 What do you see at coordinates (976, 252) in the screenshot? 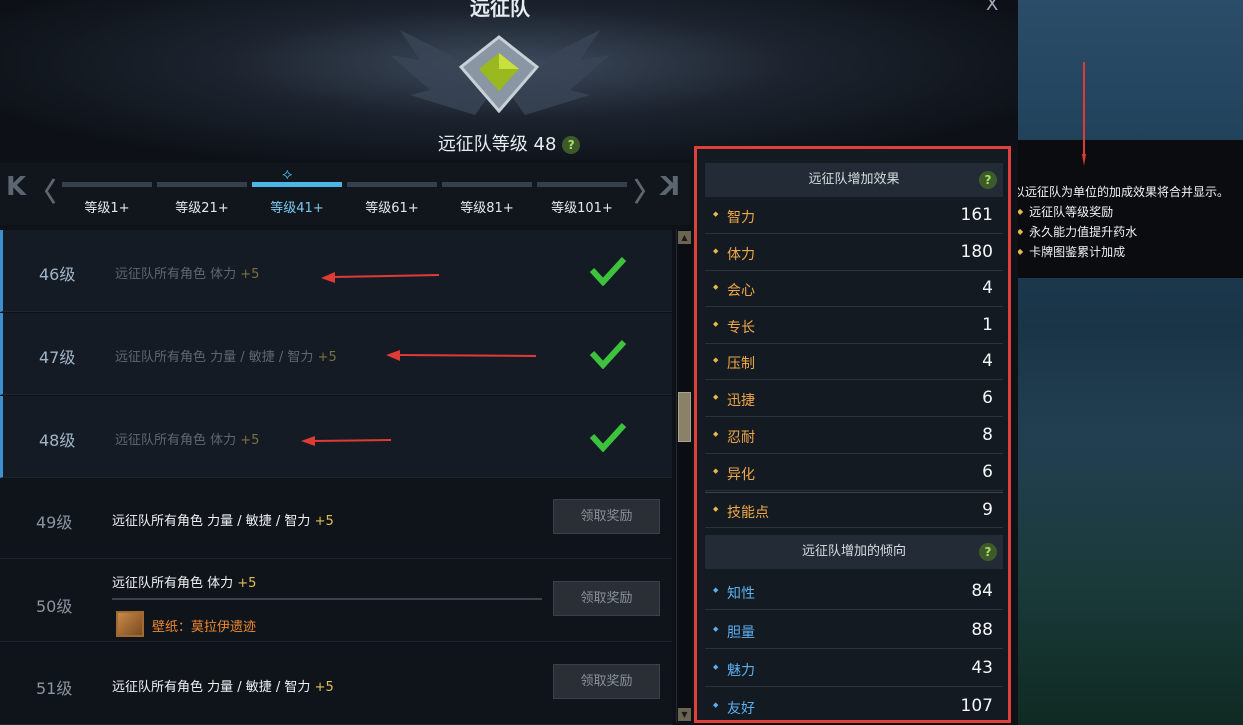
I see `stat-value: 180` at bounding box center [976, 252].